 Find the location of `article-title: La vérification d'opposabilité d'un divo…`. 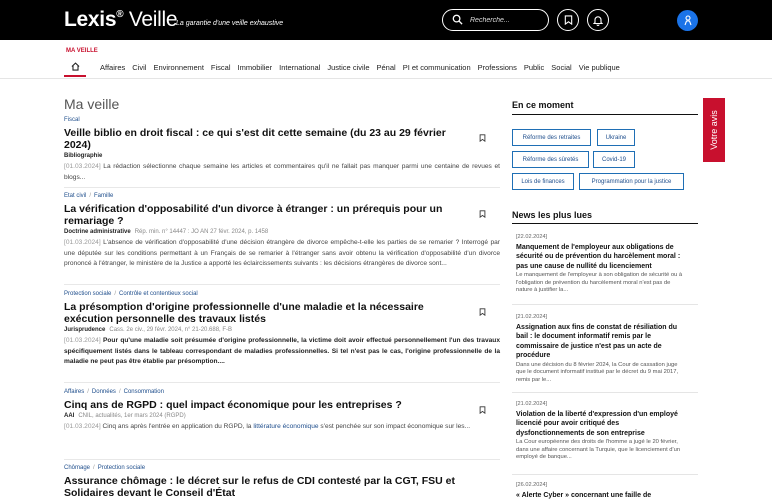

article-title: La vérification d'opposabilité d'un divo… is located at coordinates (282, 215).